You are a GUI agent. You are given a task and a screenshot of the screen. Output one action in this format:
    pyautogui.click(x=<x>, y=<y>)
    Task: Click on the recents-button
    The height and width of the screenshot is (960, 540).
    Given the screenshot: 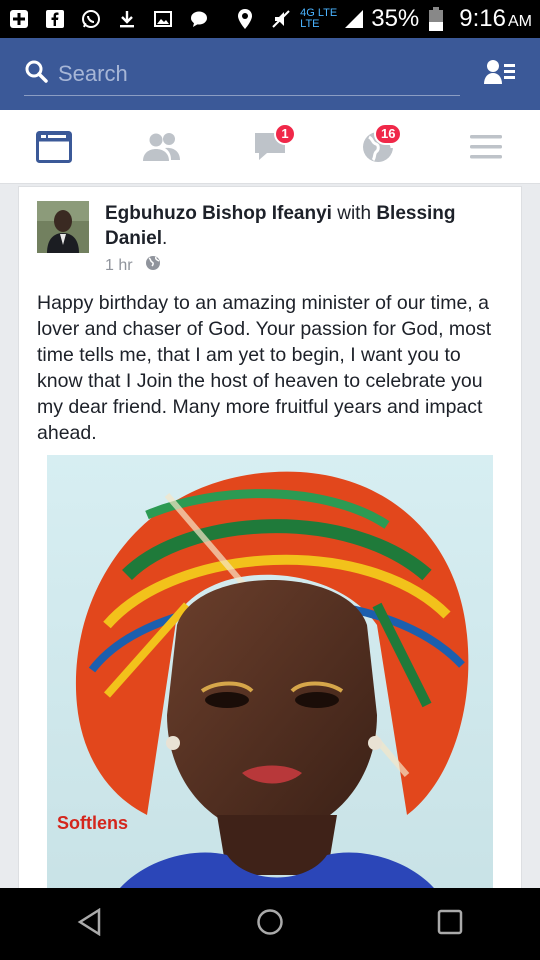 What is the action you would take?
    pyautogui.click(x=450, y=924)
    